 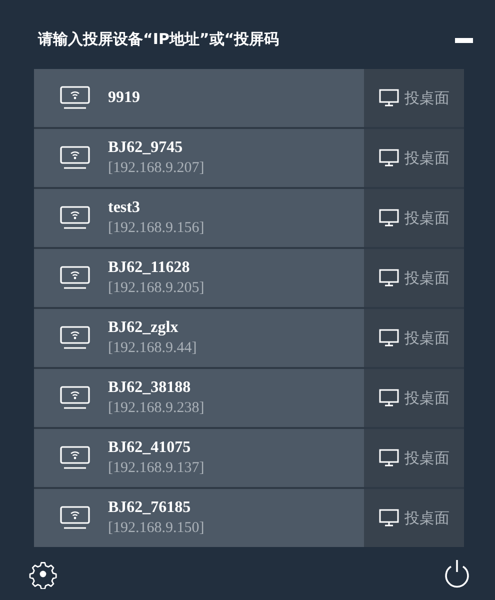 What do you see at coordinates (199, 338) in the screenshot?
I see `device-item: BJ62_zglx [192.168.9.44]` at bounding box center [199, 338].